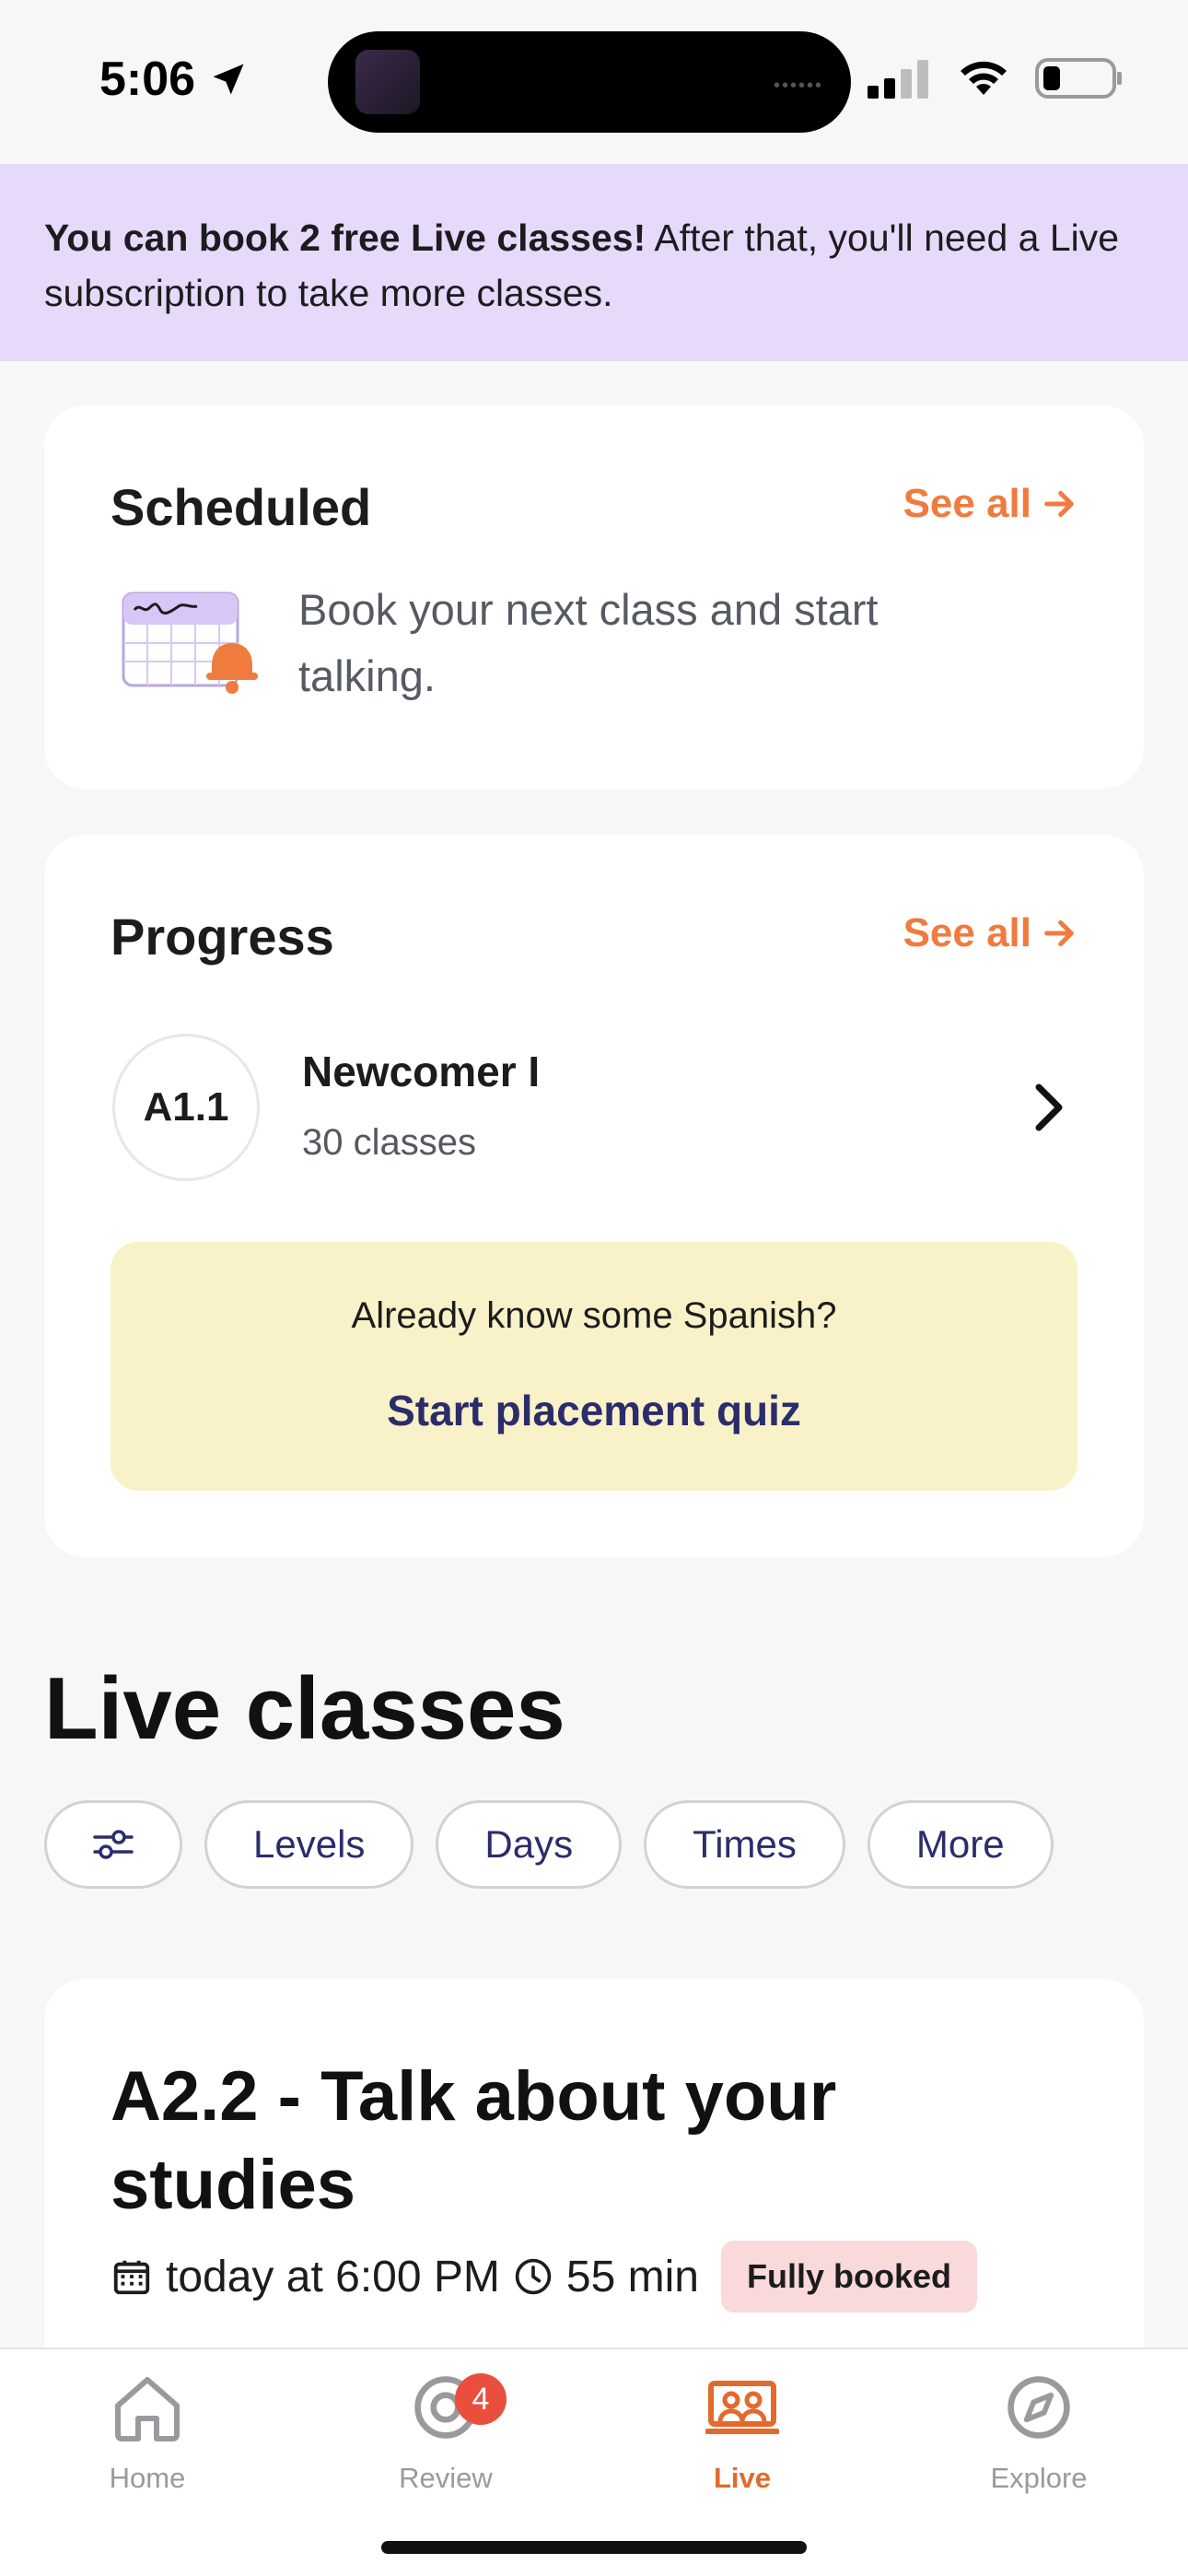 The image size is (1188, 2576). Describe the element at coordinates (304, 1708) in the screenshot. I see `live-classes-heading: Live classes` at that location.